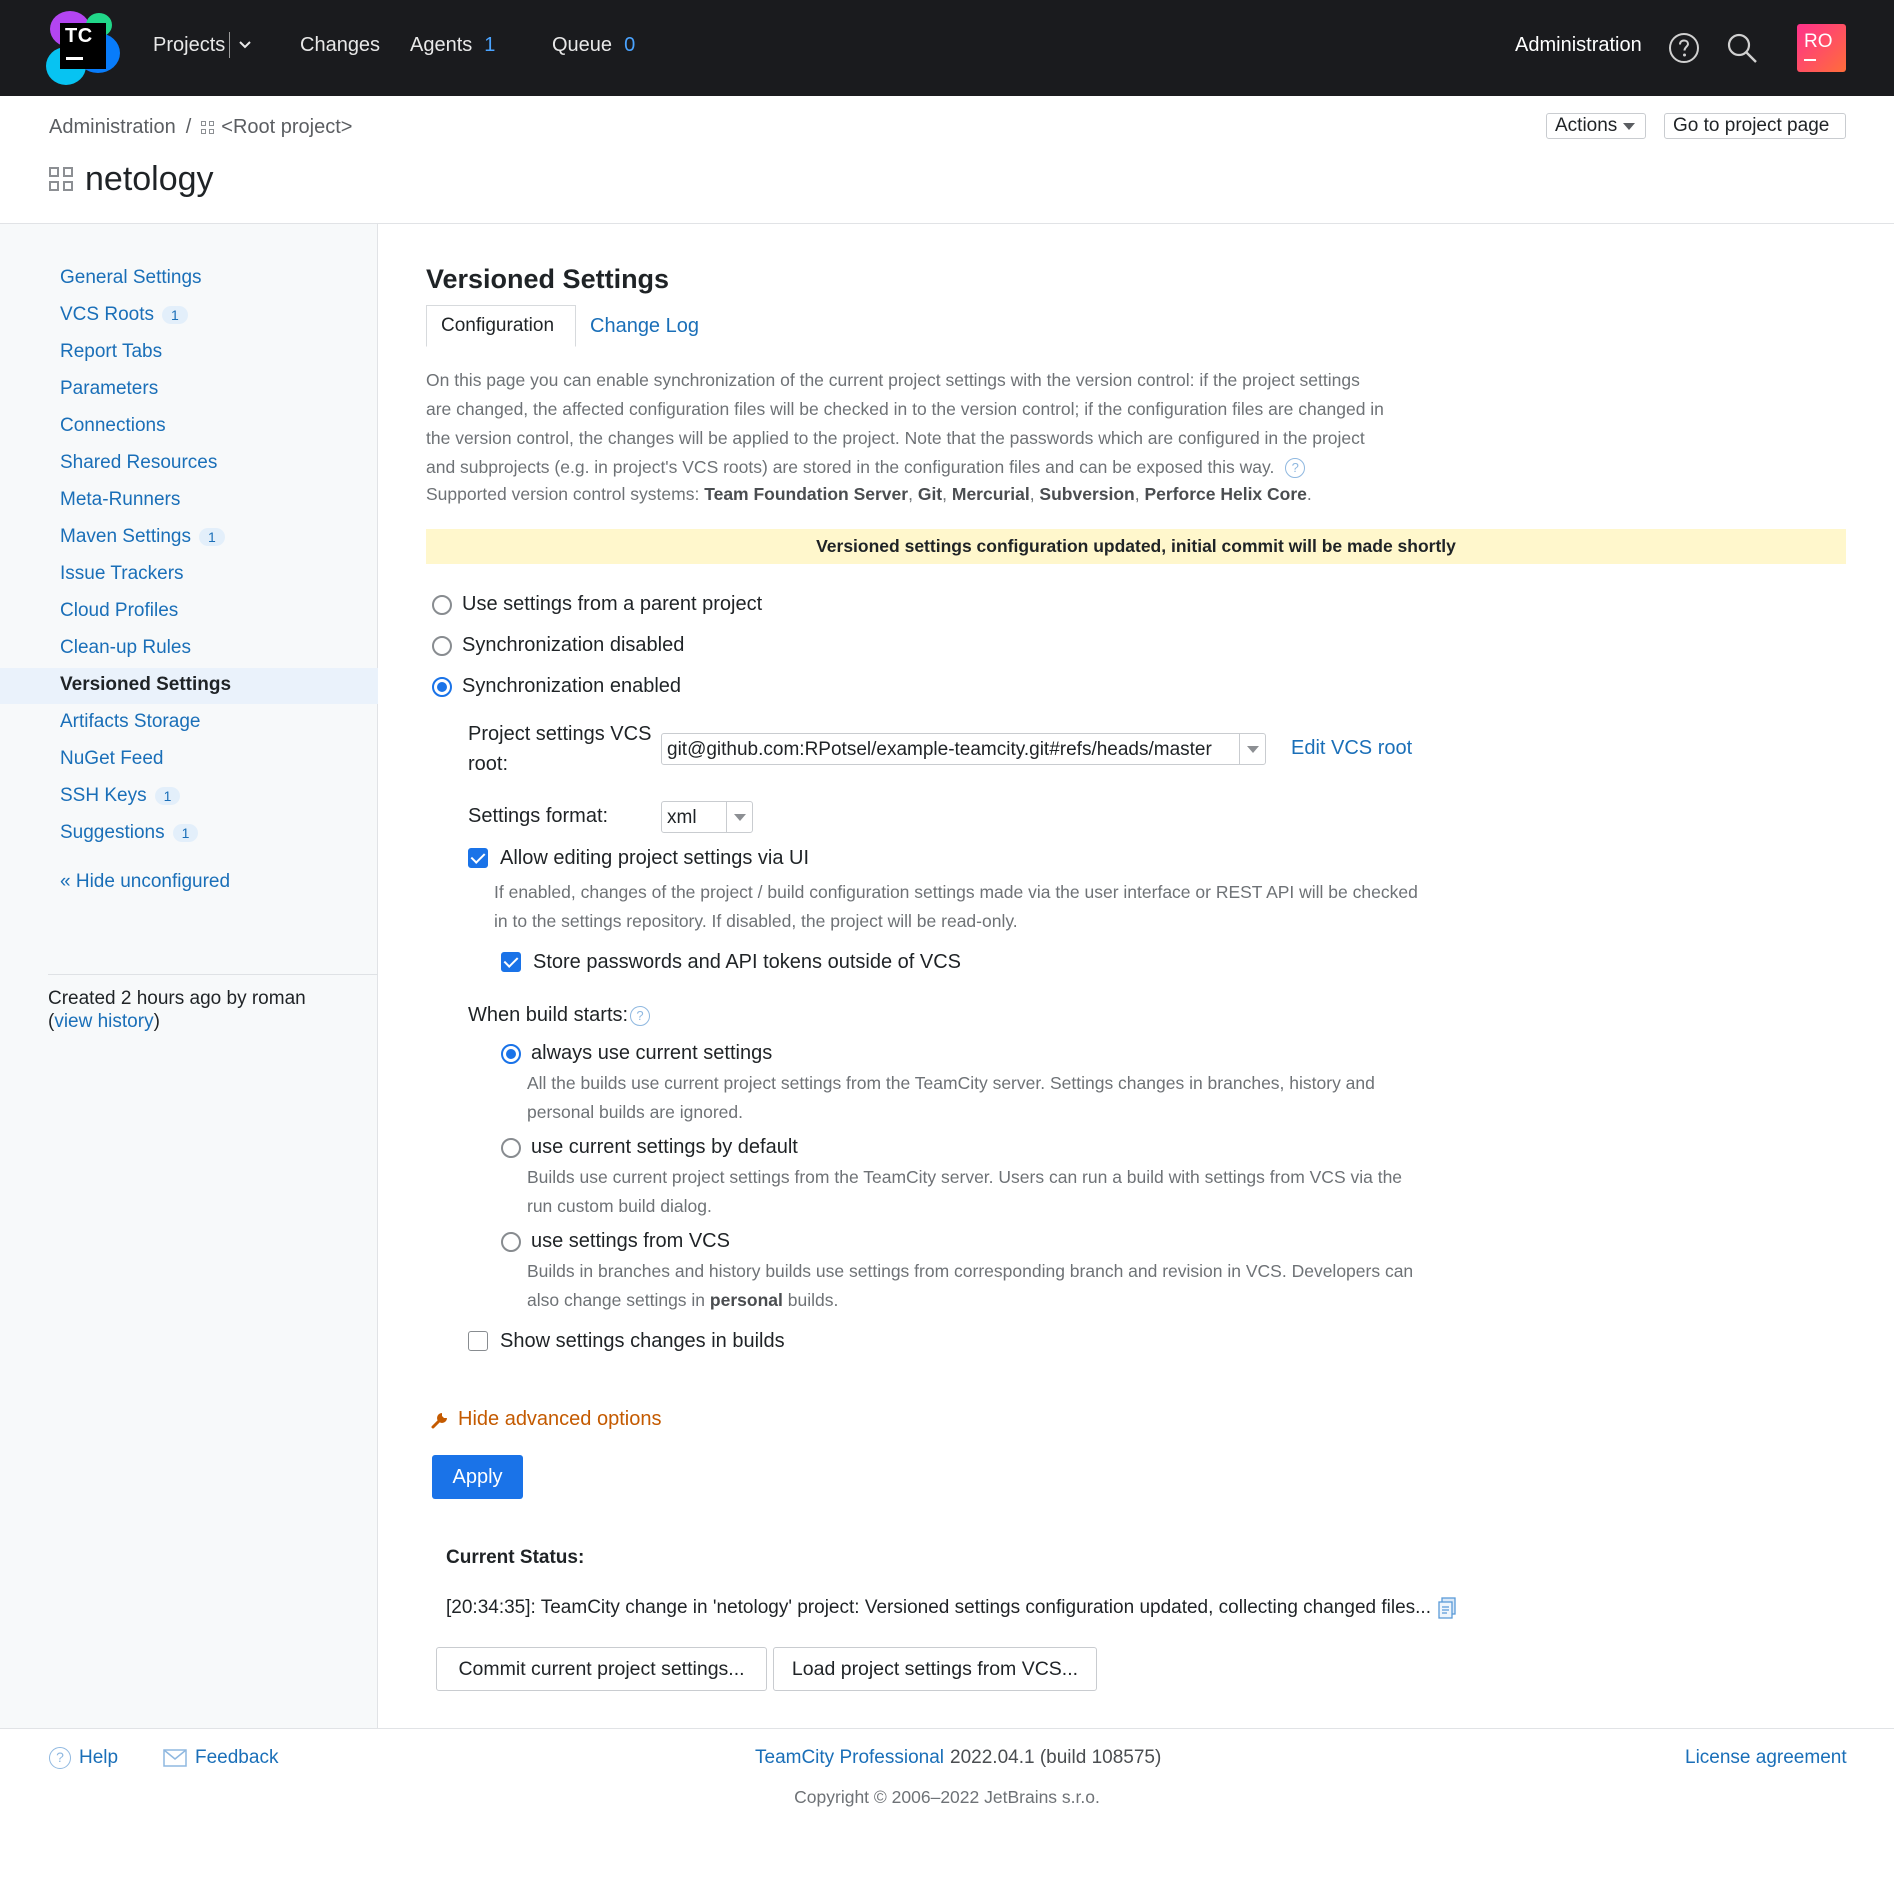 This screenshot has width=1894, height=1893. I want to click on chevron-down-icon, so click(245, 45).